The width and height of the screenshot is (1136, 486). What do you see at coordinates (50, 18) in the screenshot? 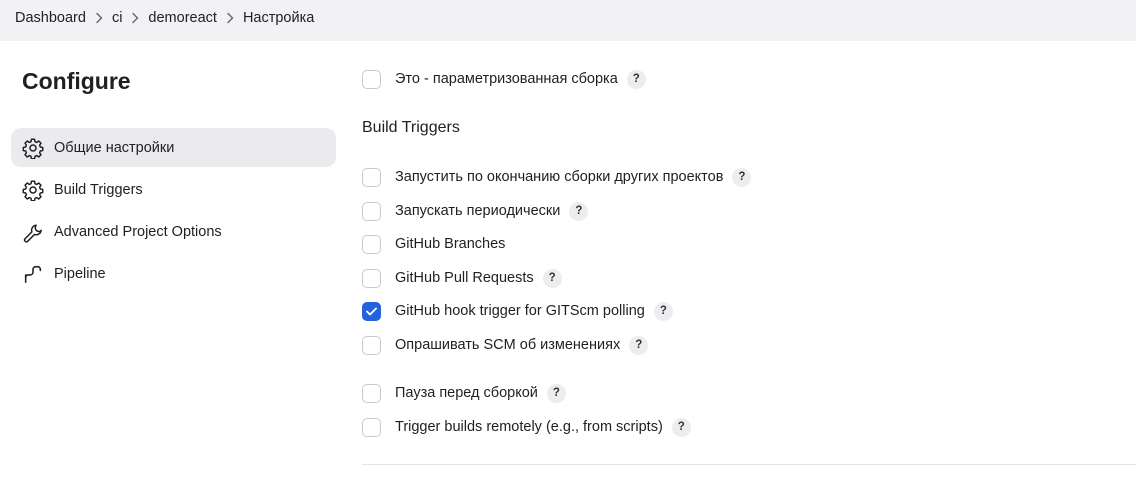
I see `breadcrumb-dashboard: Dashboard` at bounding box center [50, 18].